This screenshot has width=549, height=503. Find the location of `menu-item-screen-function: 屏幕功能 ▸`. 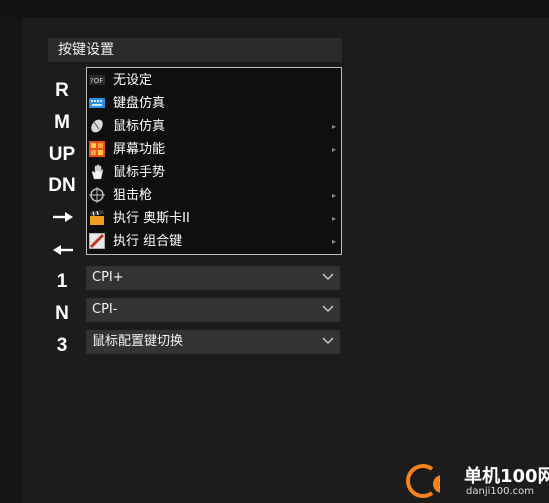

menu-item-screen-function: 屏幕功能 ▸ is located at coordinates (214, 149).